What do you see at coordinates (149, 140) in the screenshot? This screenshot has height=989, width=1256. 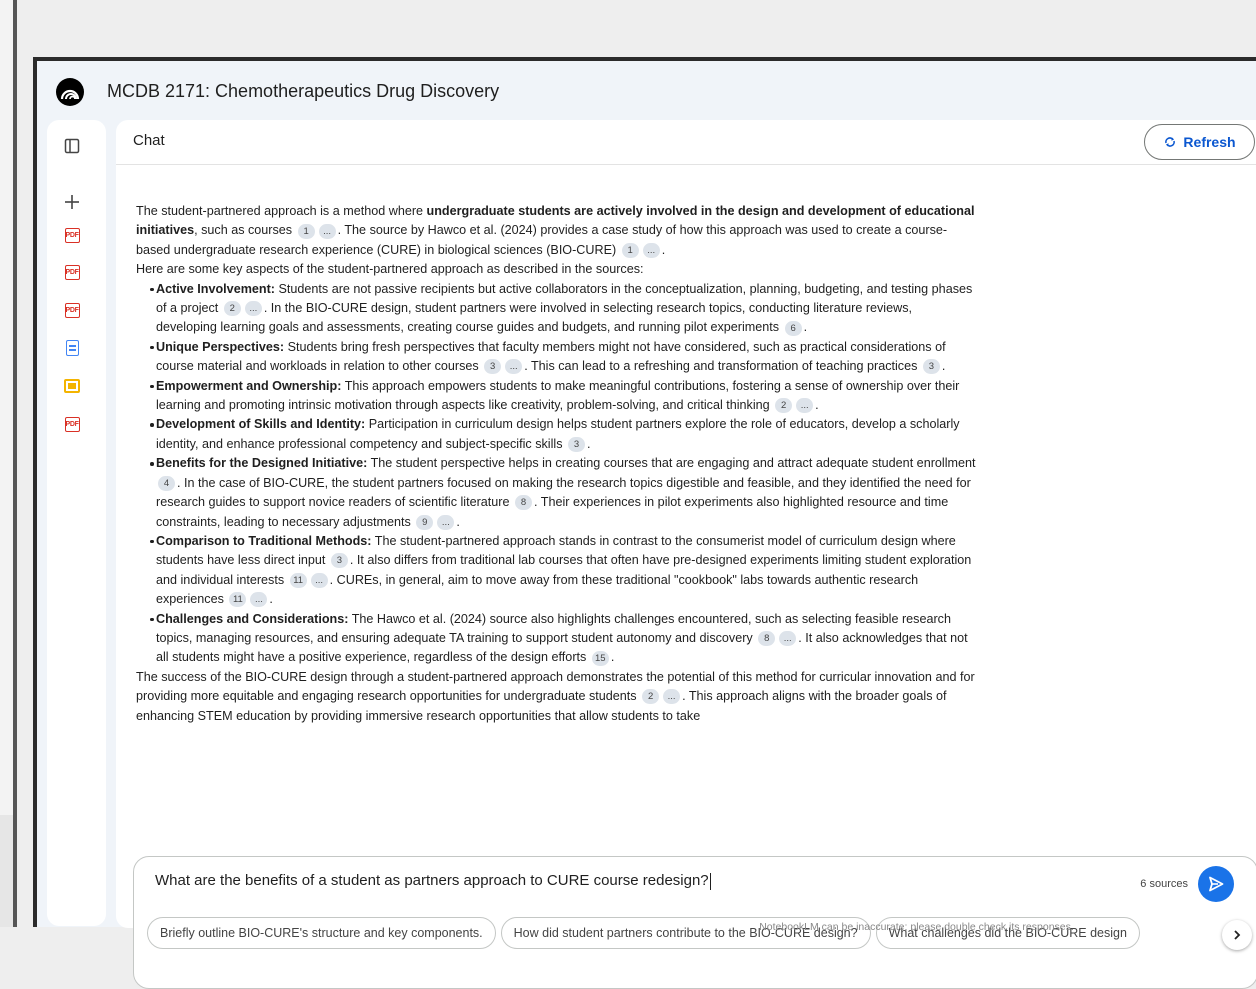 I see `chat-title: Chat` at bounding box center [149, 140].